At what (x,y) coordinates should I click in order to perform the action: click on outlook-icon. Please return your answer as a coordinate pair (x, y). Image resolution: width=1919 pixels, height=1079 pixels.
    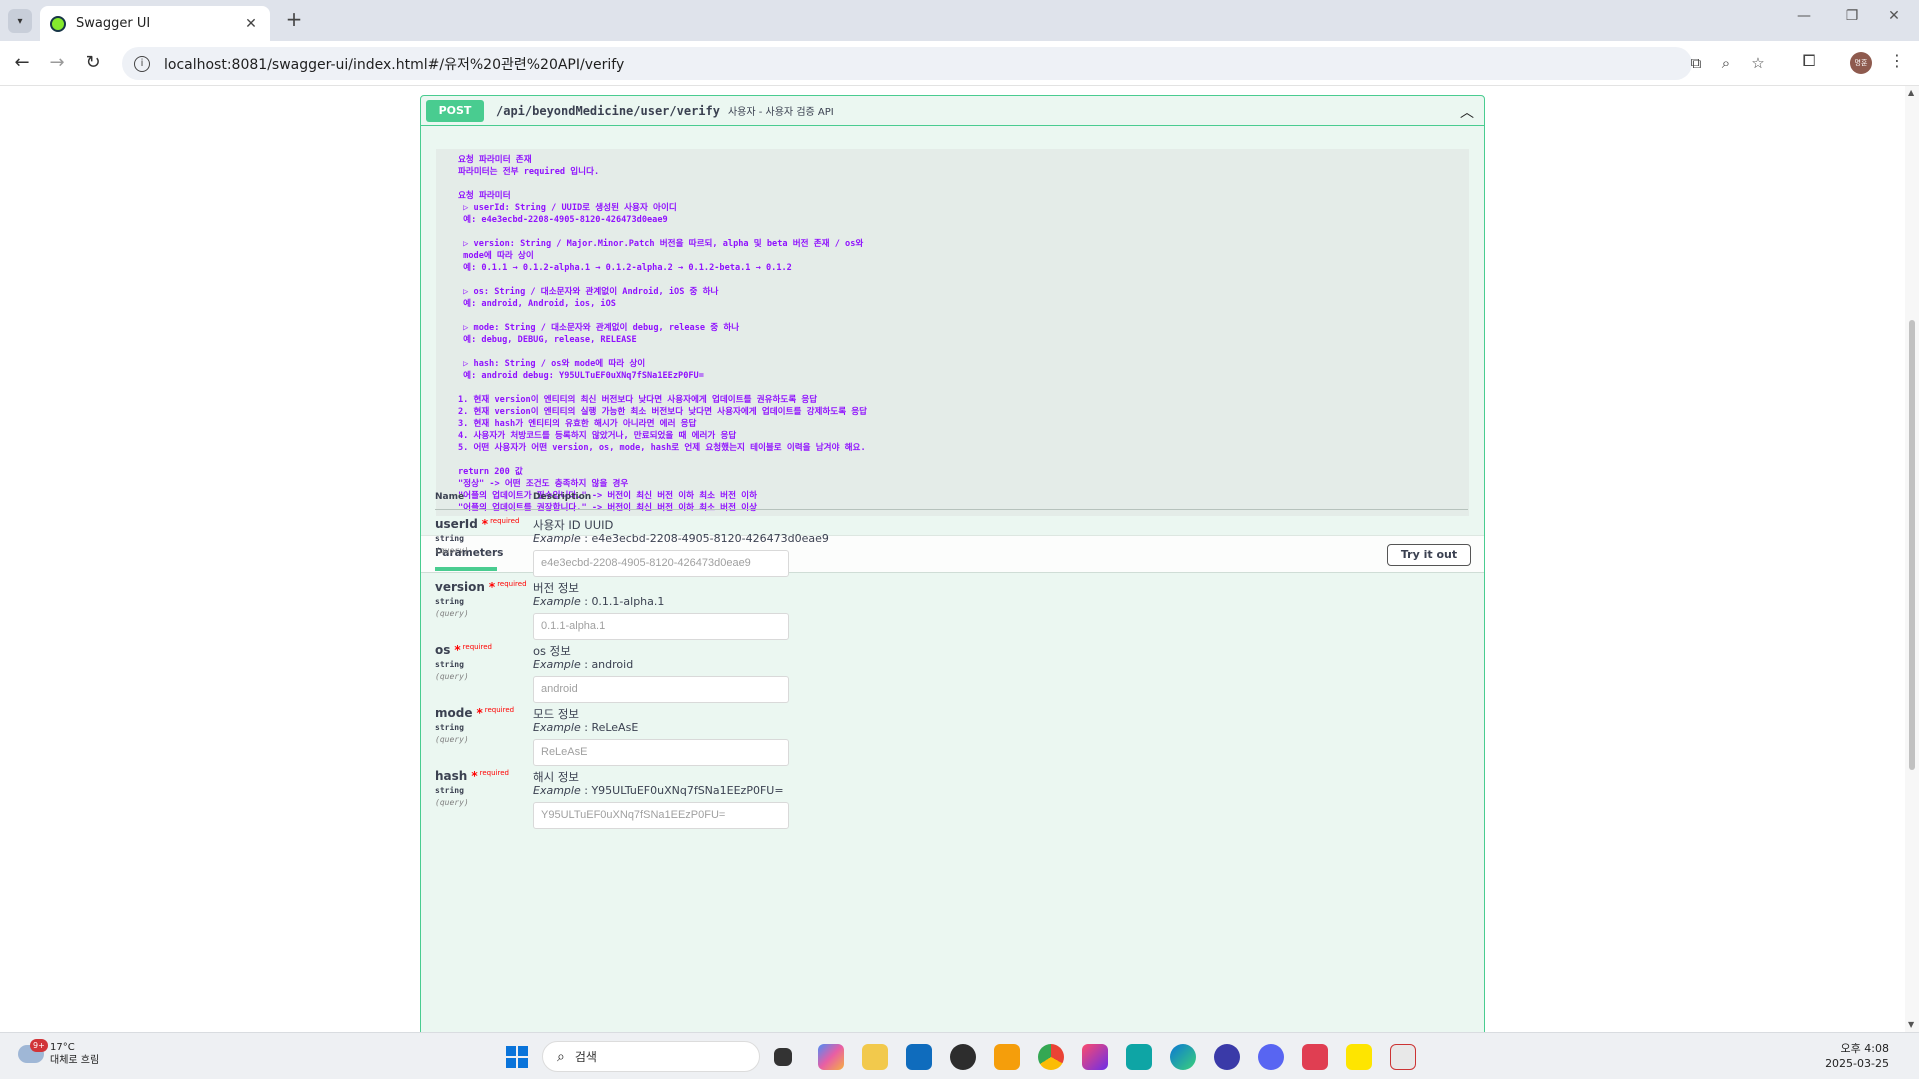
    Looking at the image, I should click on (919, 1057).